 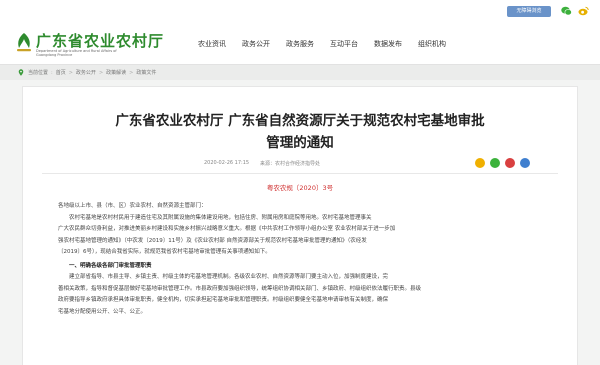 I want to click on share-wechat-icon, so click(x=495, y=163).